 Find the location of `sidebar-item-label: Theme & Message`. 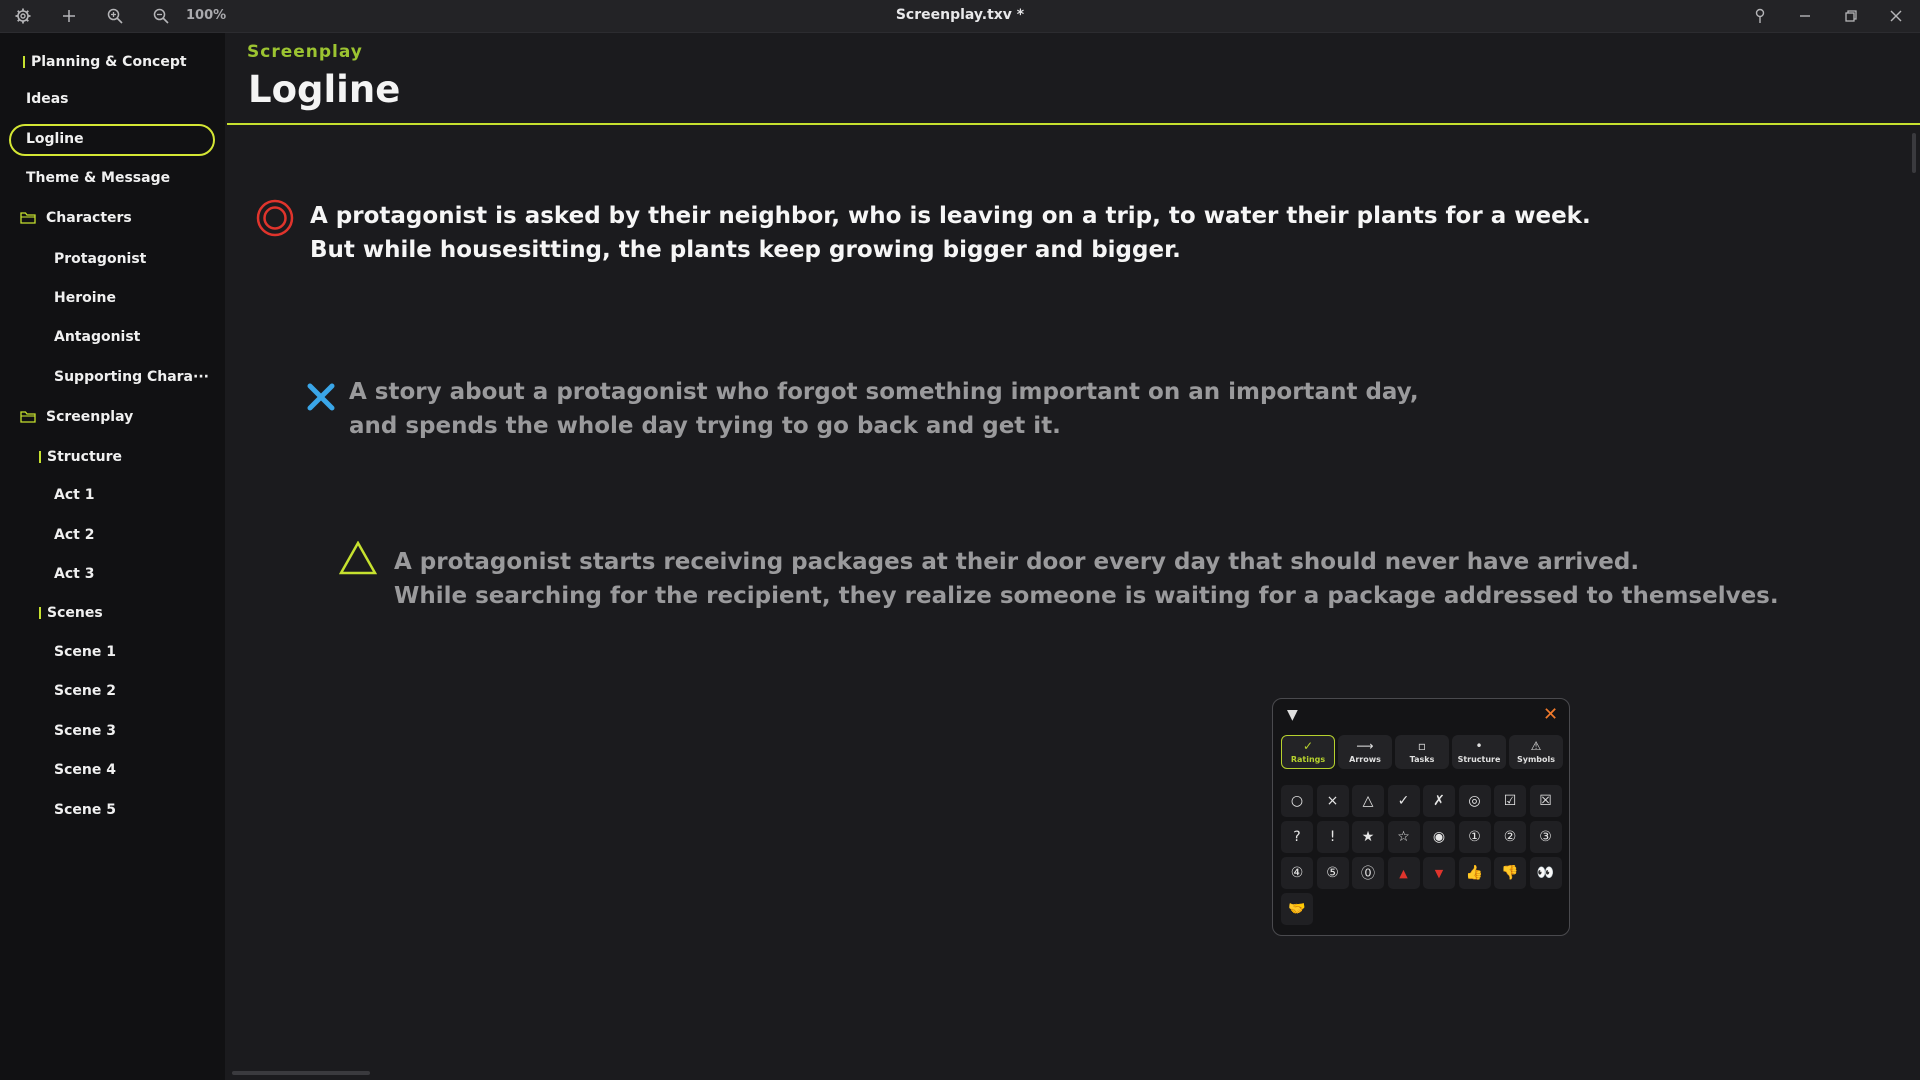

sidebar-item-label: Theme & Message is located at coordinates (98, 178).